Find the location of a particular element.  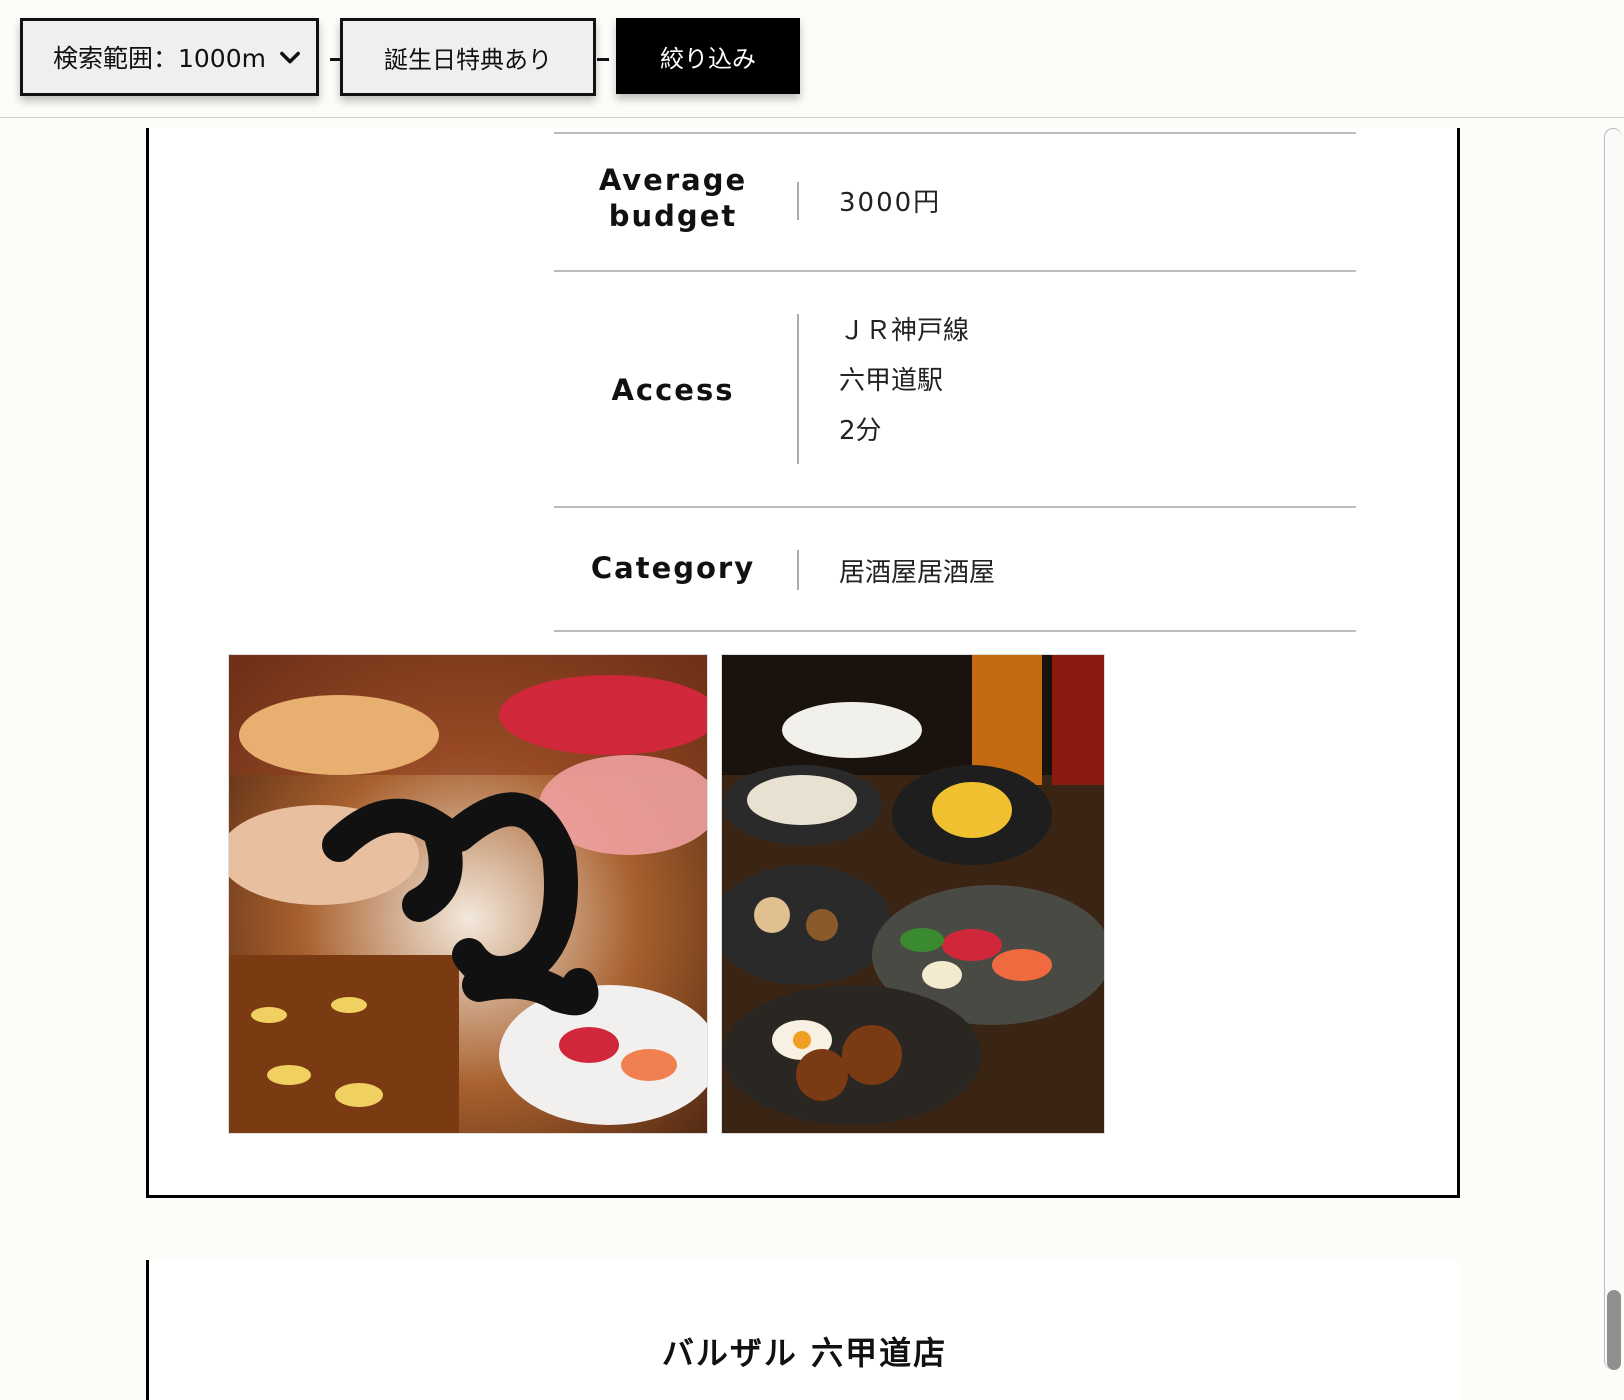

chevron-down-icon is located at coordinates (290, 57).